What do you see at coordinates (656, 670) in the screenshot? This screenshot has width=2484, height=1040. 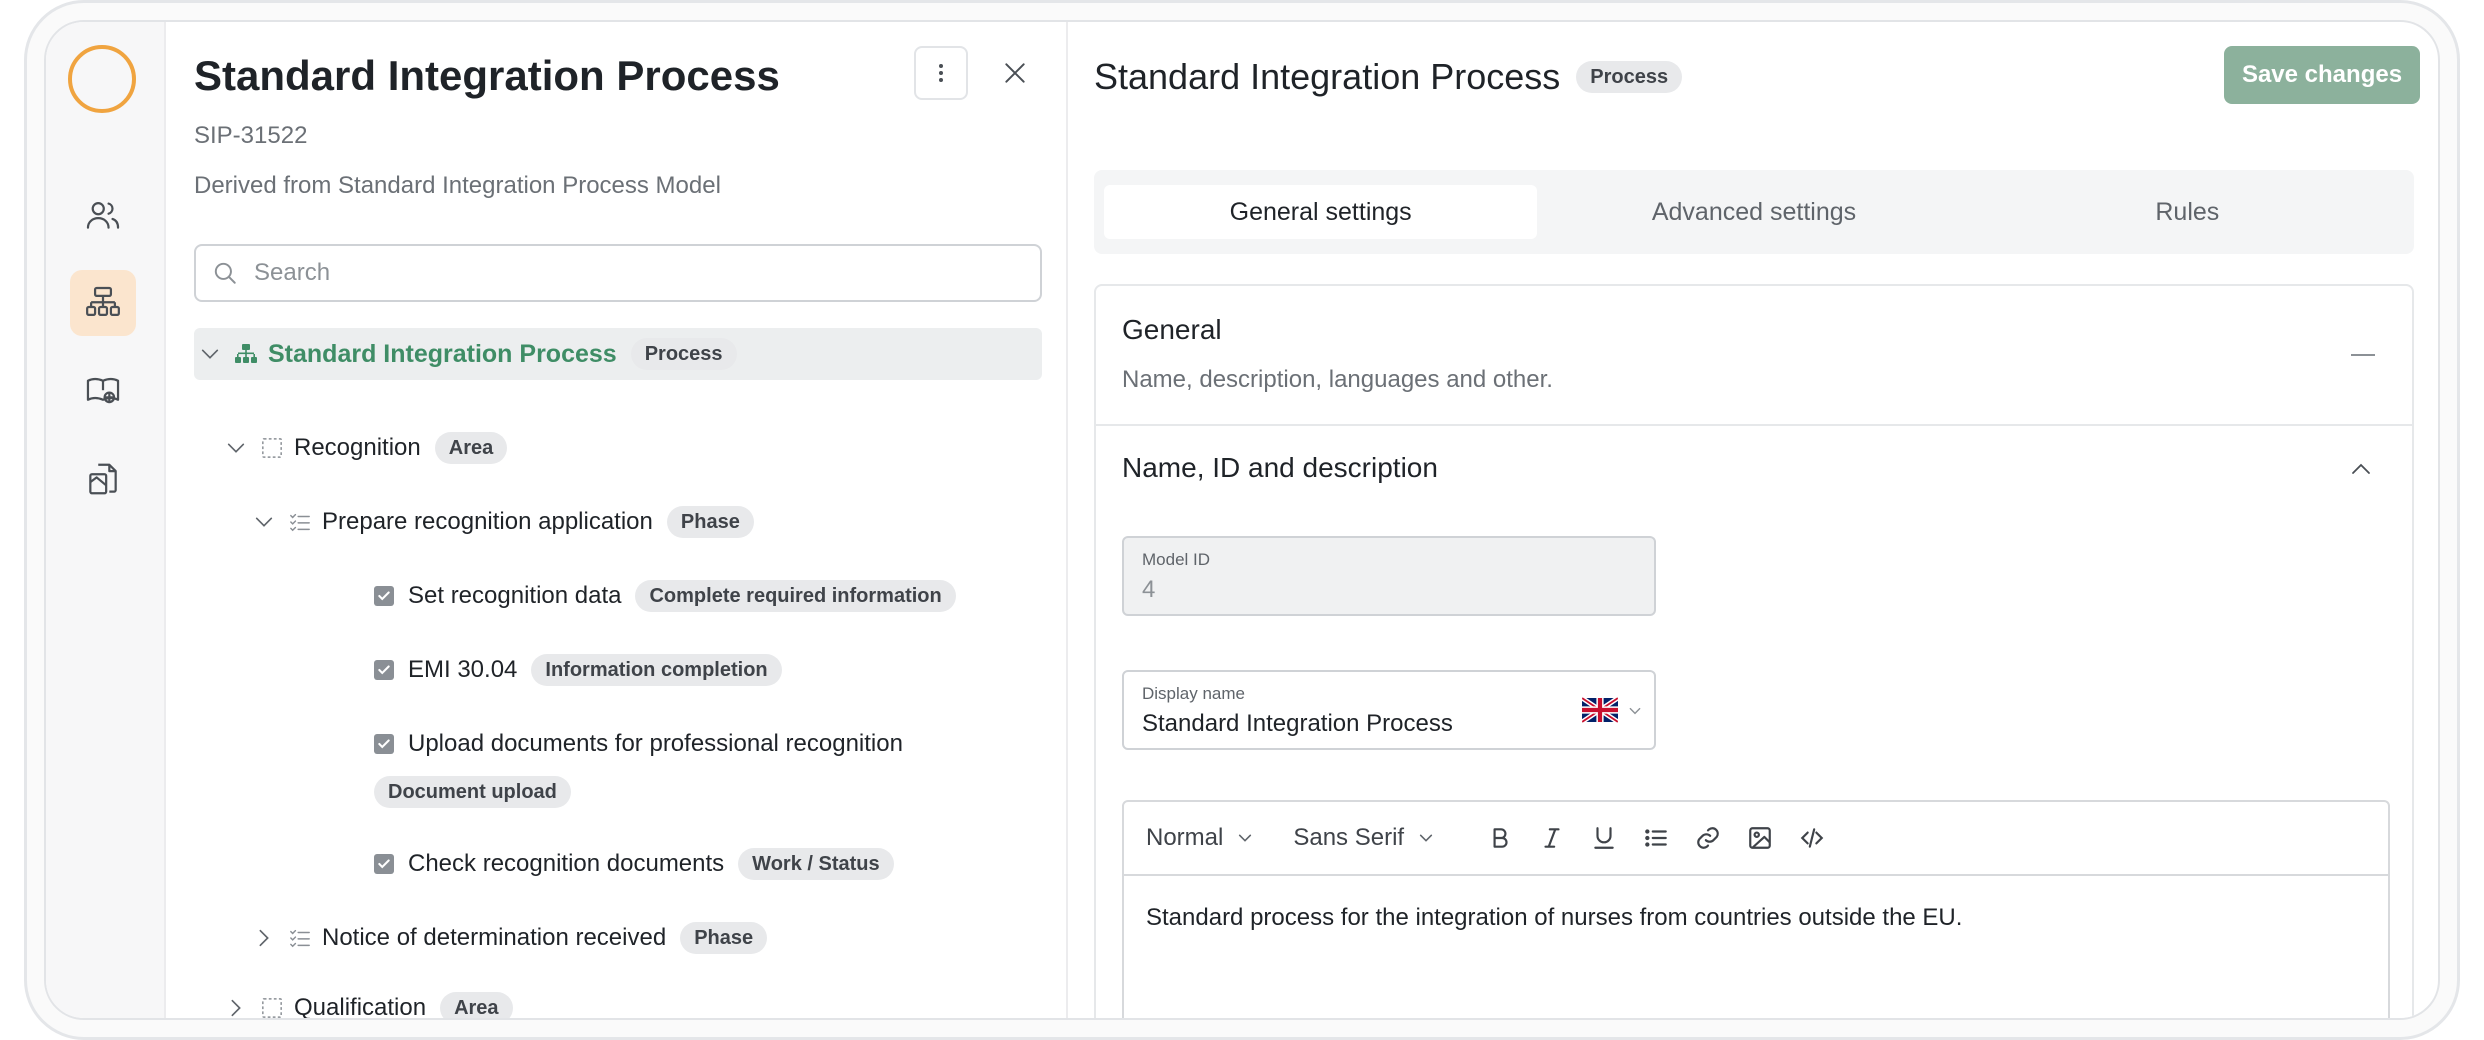 I see `node-type-badge: Information completion` at bounding box center [656, 670].